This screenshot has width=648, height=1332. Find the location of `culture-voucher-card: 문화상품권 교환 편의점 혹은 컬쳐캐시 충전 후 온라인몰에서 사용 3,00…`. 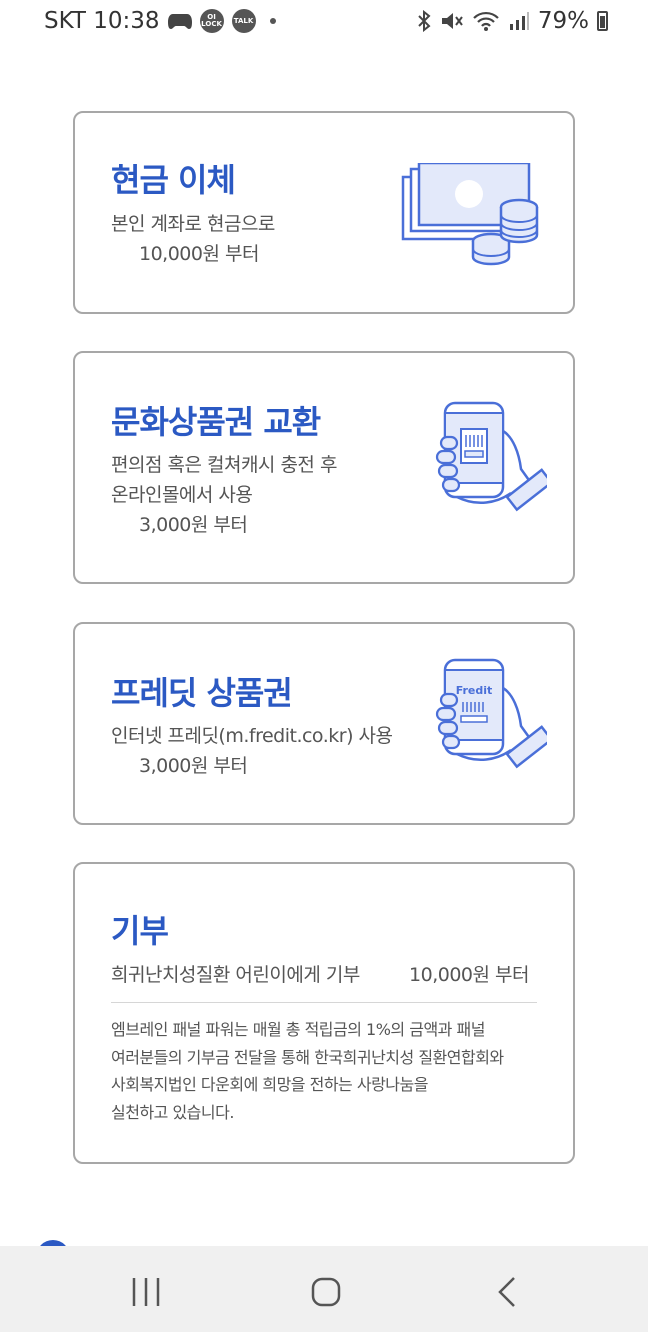

culture-voucher-card: 문화상품권 교환 편의점 혹은 컬쳐캐시 충전 후 온라인몰에서 사용 3,00… is located at coordinates (324, 467).